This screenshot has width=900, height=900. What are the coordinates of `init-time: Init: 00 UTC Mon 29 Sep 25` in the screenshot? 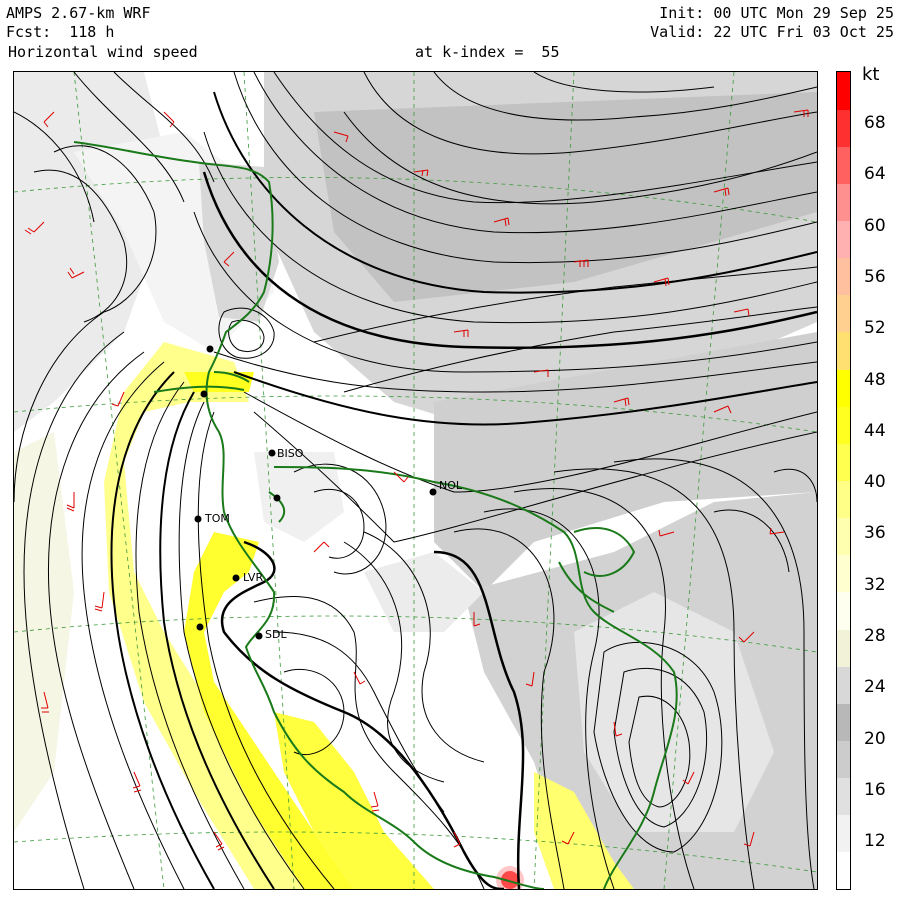 It's located at (776, 13).